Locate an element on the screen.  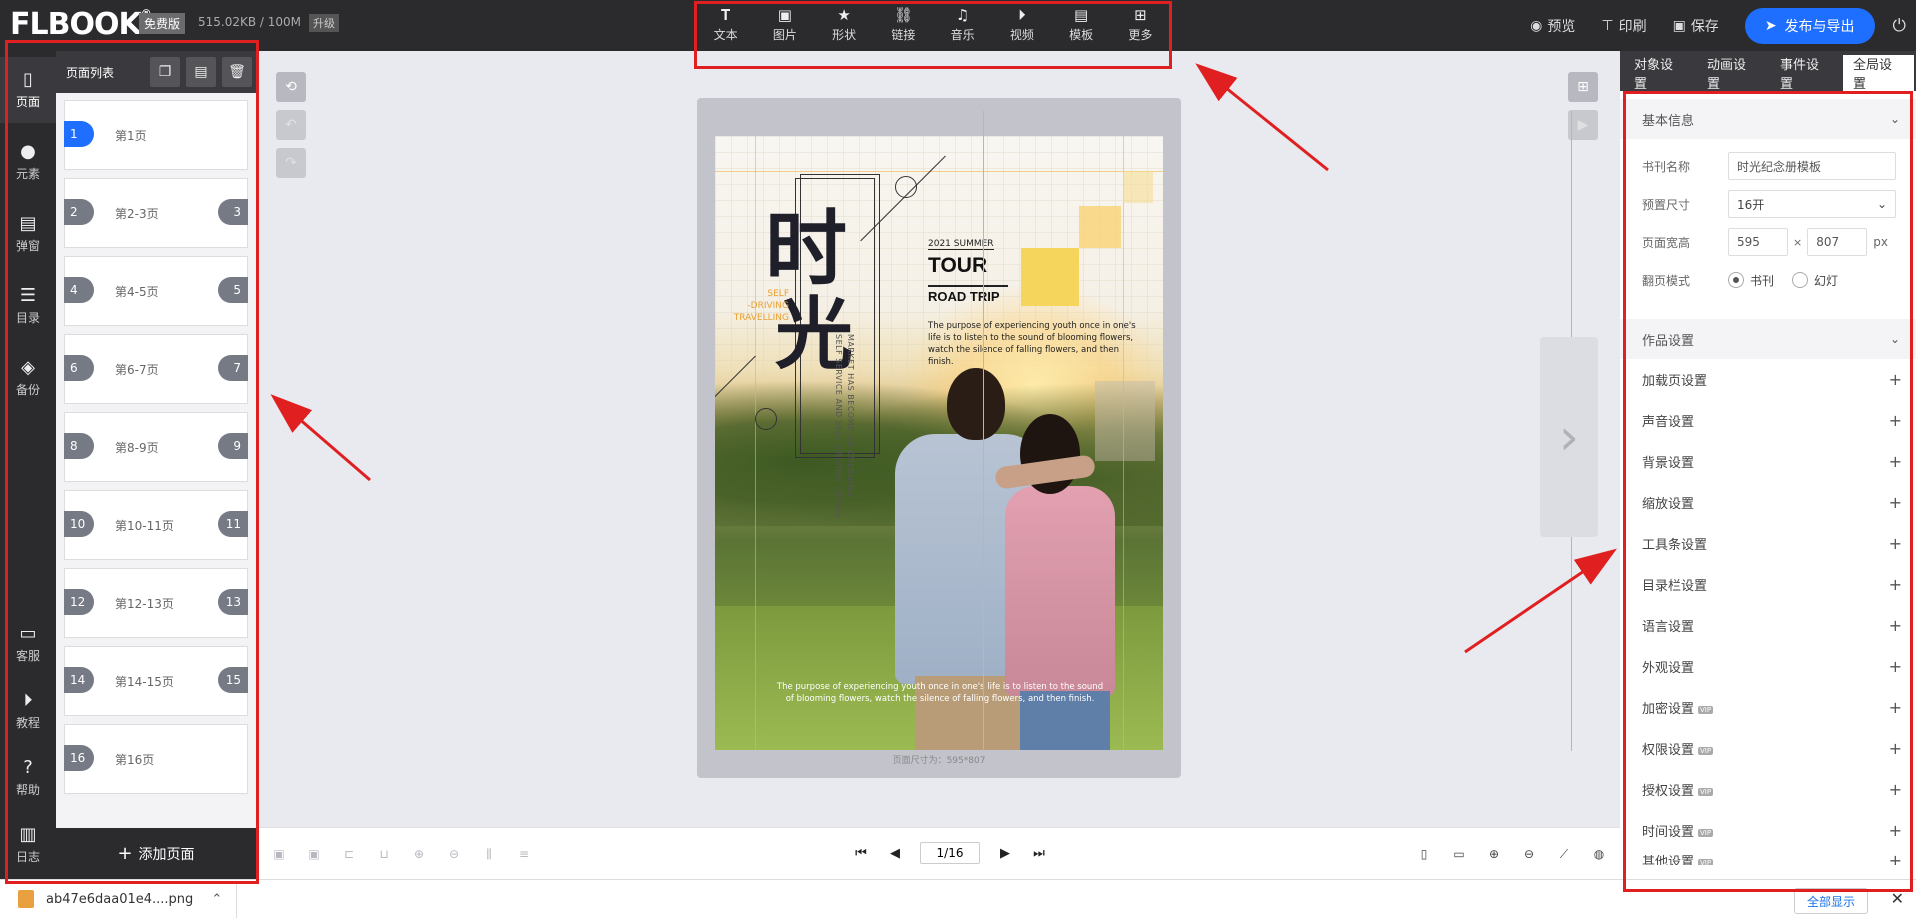
publish-export-button: ➤ 发布与导出 is located at coordinates (1809, 25).